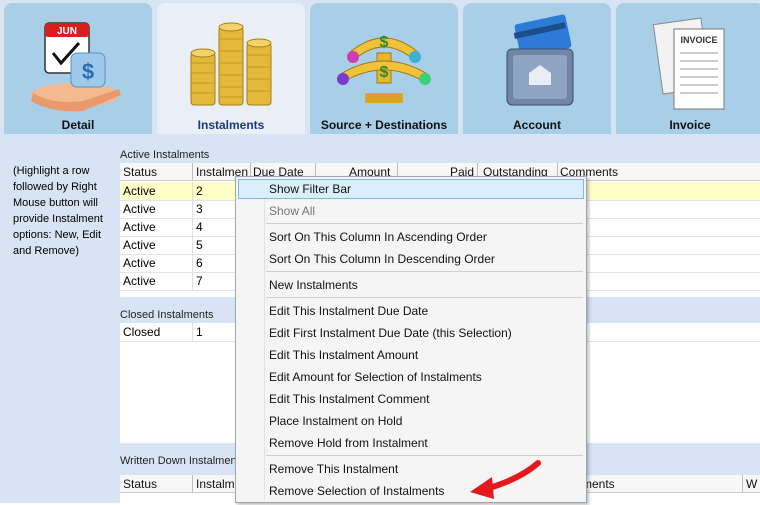 This screenshot has height=505, width=760. What do you see at coordinates (199, 227) in the screenshot?
I see `instalment-cell: 4` at bounding box center [199, 227].